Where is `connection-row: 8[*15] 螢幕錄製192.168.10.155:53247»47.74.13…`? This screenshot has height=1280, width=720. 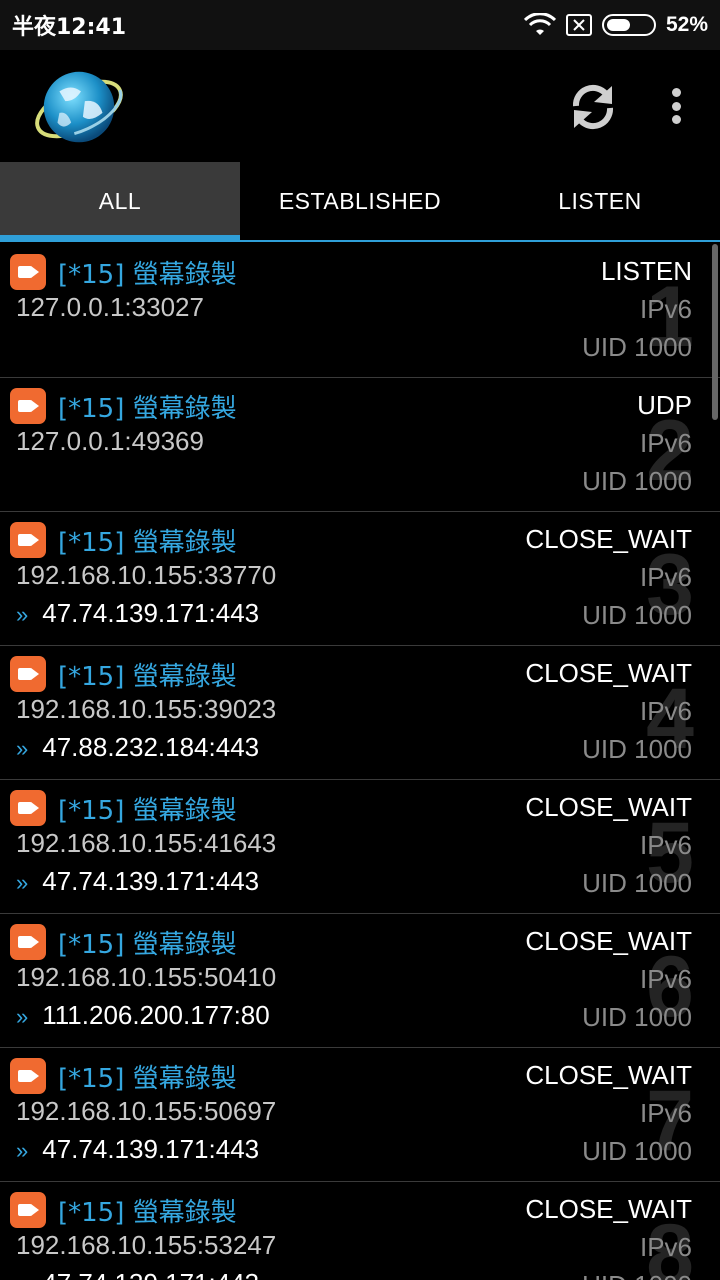
connection-row: 8[*15] 螢幕錄製192.168.10.155:53247»47.74.13… is located at coordinates (360, 1231).